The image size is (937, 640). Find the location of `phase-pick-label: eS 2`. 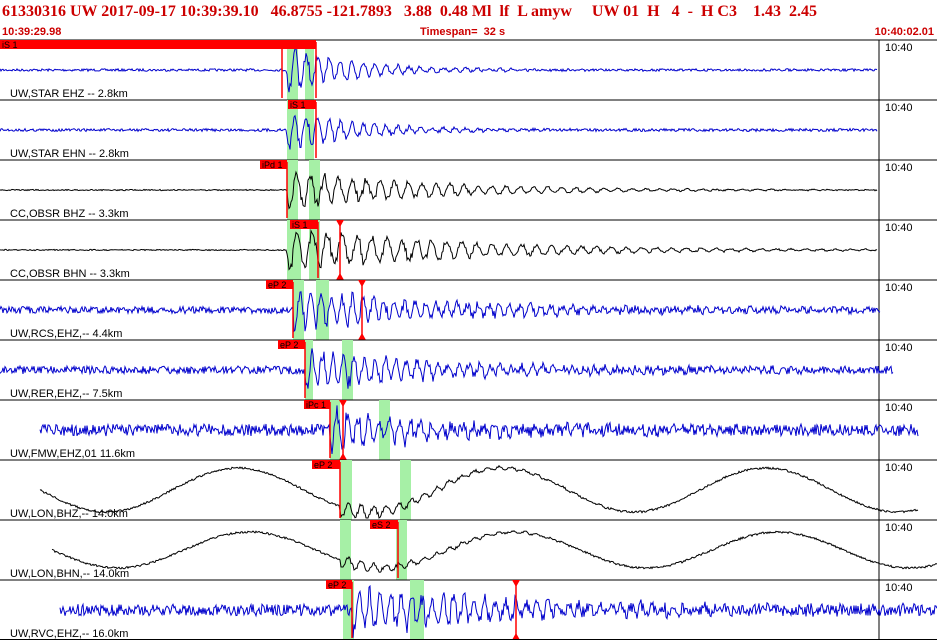

phase-pick-label: eS 2 is located at coordinates (381, 525).